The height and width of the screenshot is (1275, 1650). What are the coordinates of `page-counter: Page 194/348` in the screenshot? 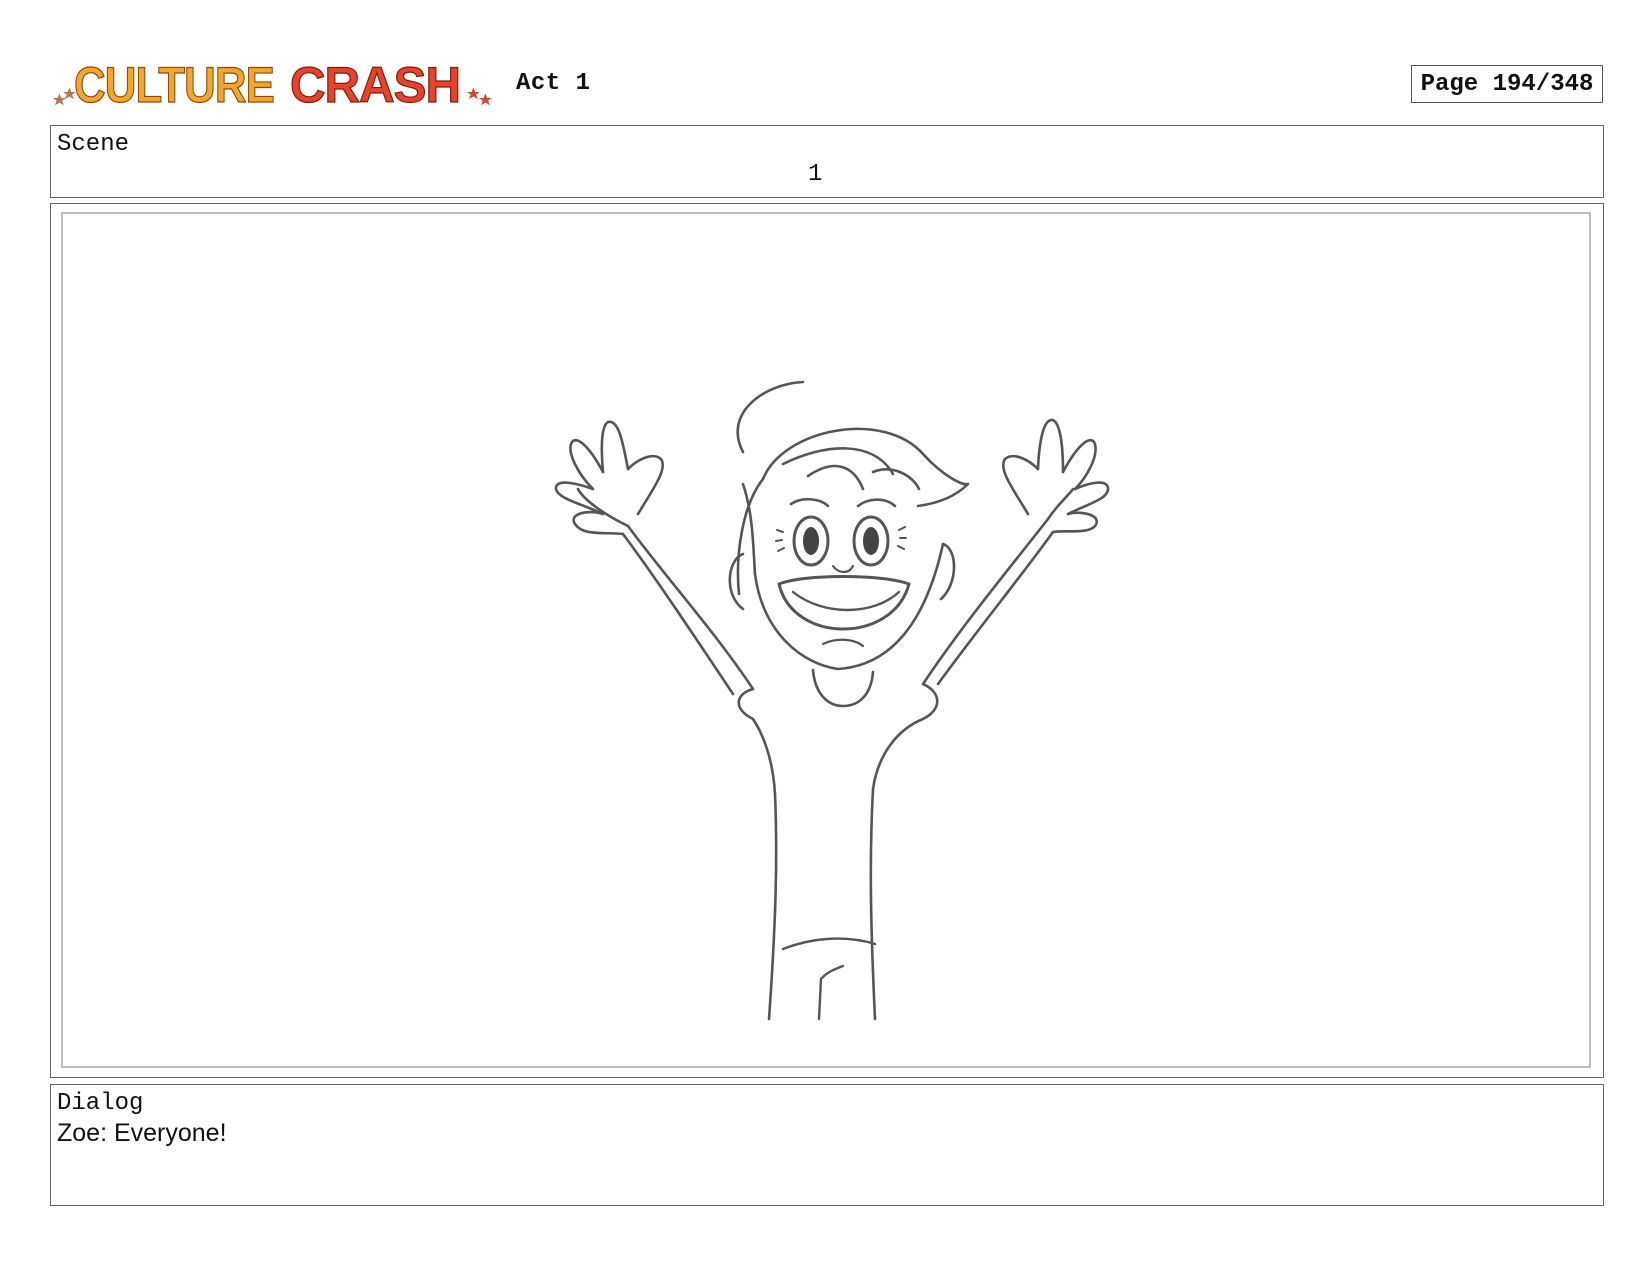 It's located at (1507, 84).